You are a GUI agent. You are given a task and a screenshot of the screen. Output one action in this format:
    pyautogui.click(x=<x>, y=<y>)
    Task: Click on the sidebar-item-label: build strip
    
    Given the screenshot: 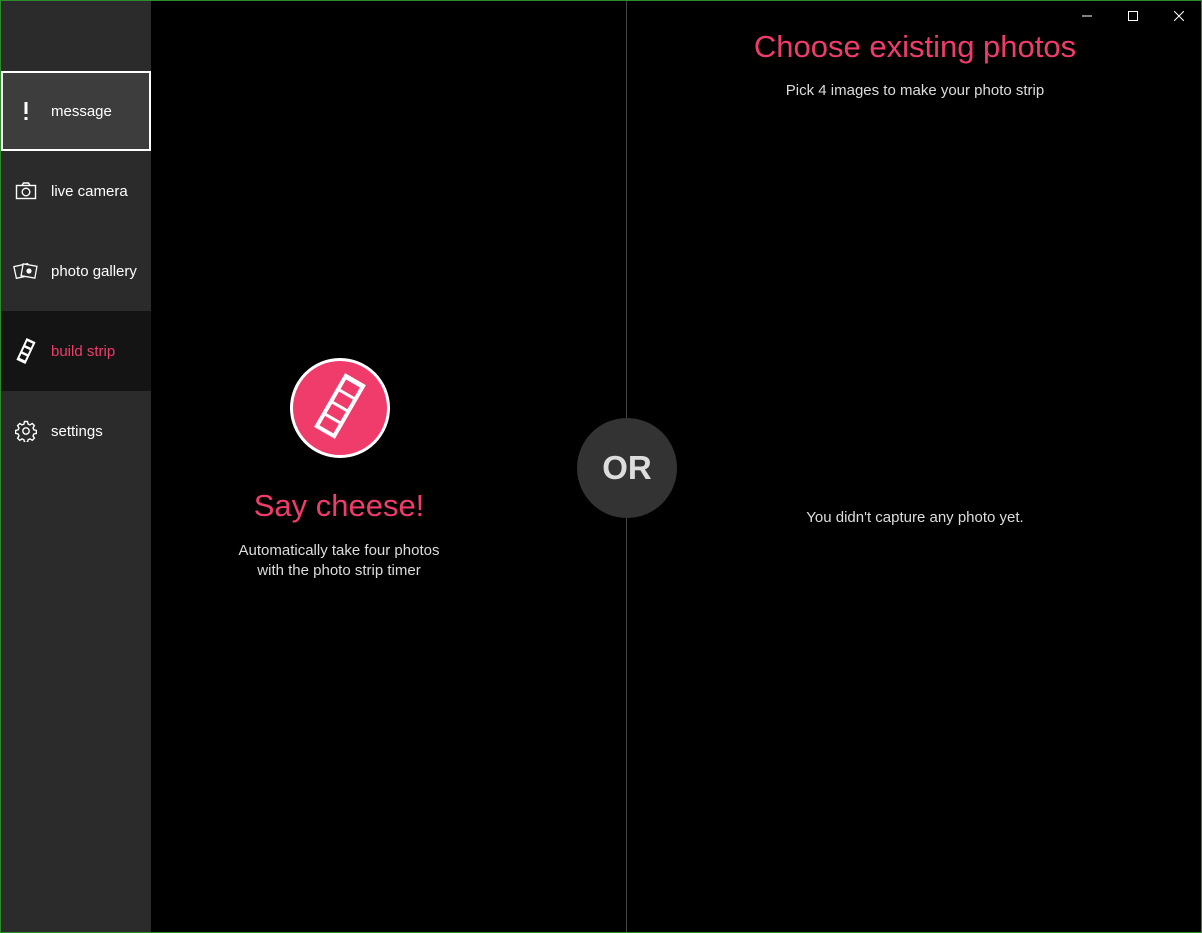 What is the action you would take?
    pyautogui.click(x=83, y=351)
    